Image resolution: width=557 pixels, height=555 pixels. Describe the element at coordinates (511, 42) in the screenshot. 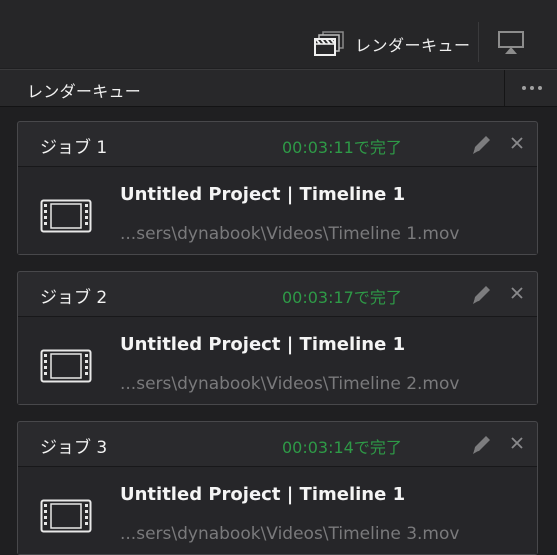

I see `output-monitor-icon` at that location.